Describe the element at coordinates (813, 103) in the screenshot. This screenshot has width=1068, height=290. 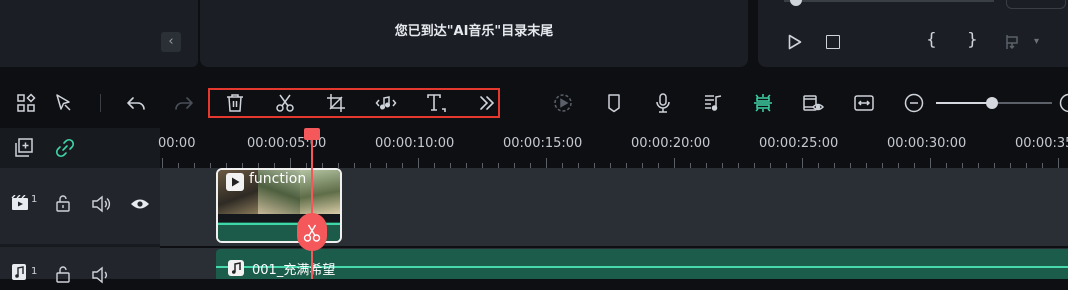
I see `preview-quality-icon` at that location.